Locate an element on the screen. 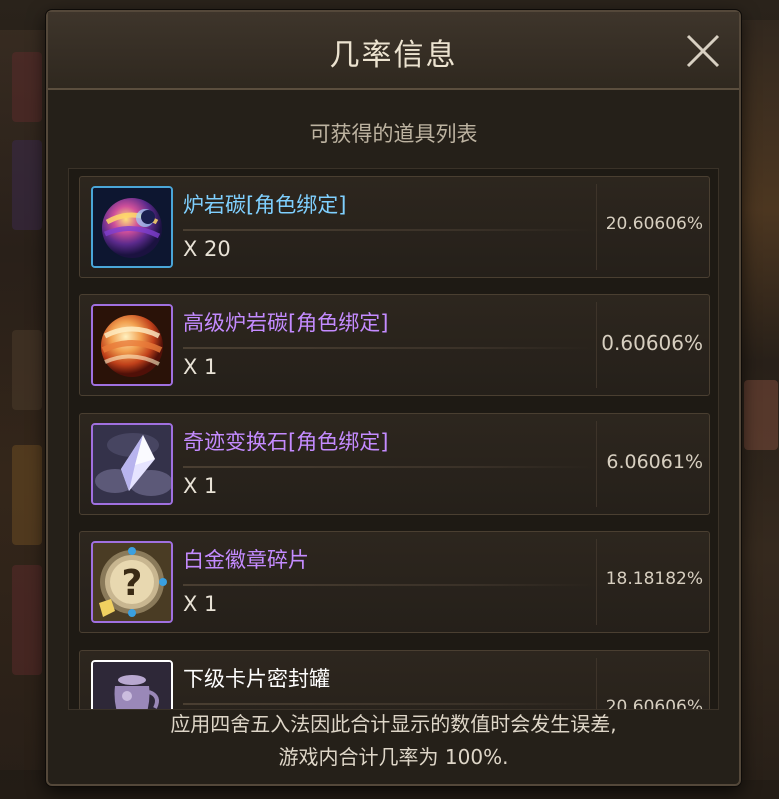 This screenshot has height=799, width=779. item-name: 白金徽章碎片 is located at coordinates (246, 560).